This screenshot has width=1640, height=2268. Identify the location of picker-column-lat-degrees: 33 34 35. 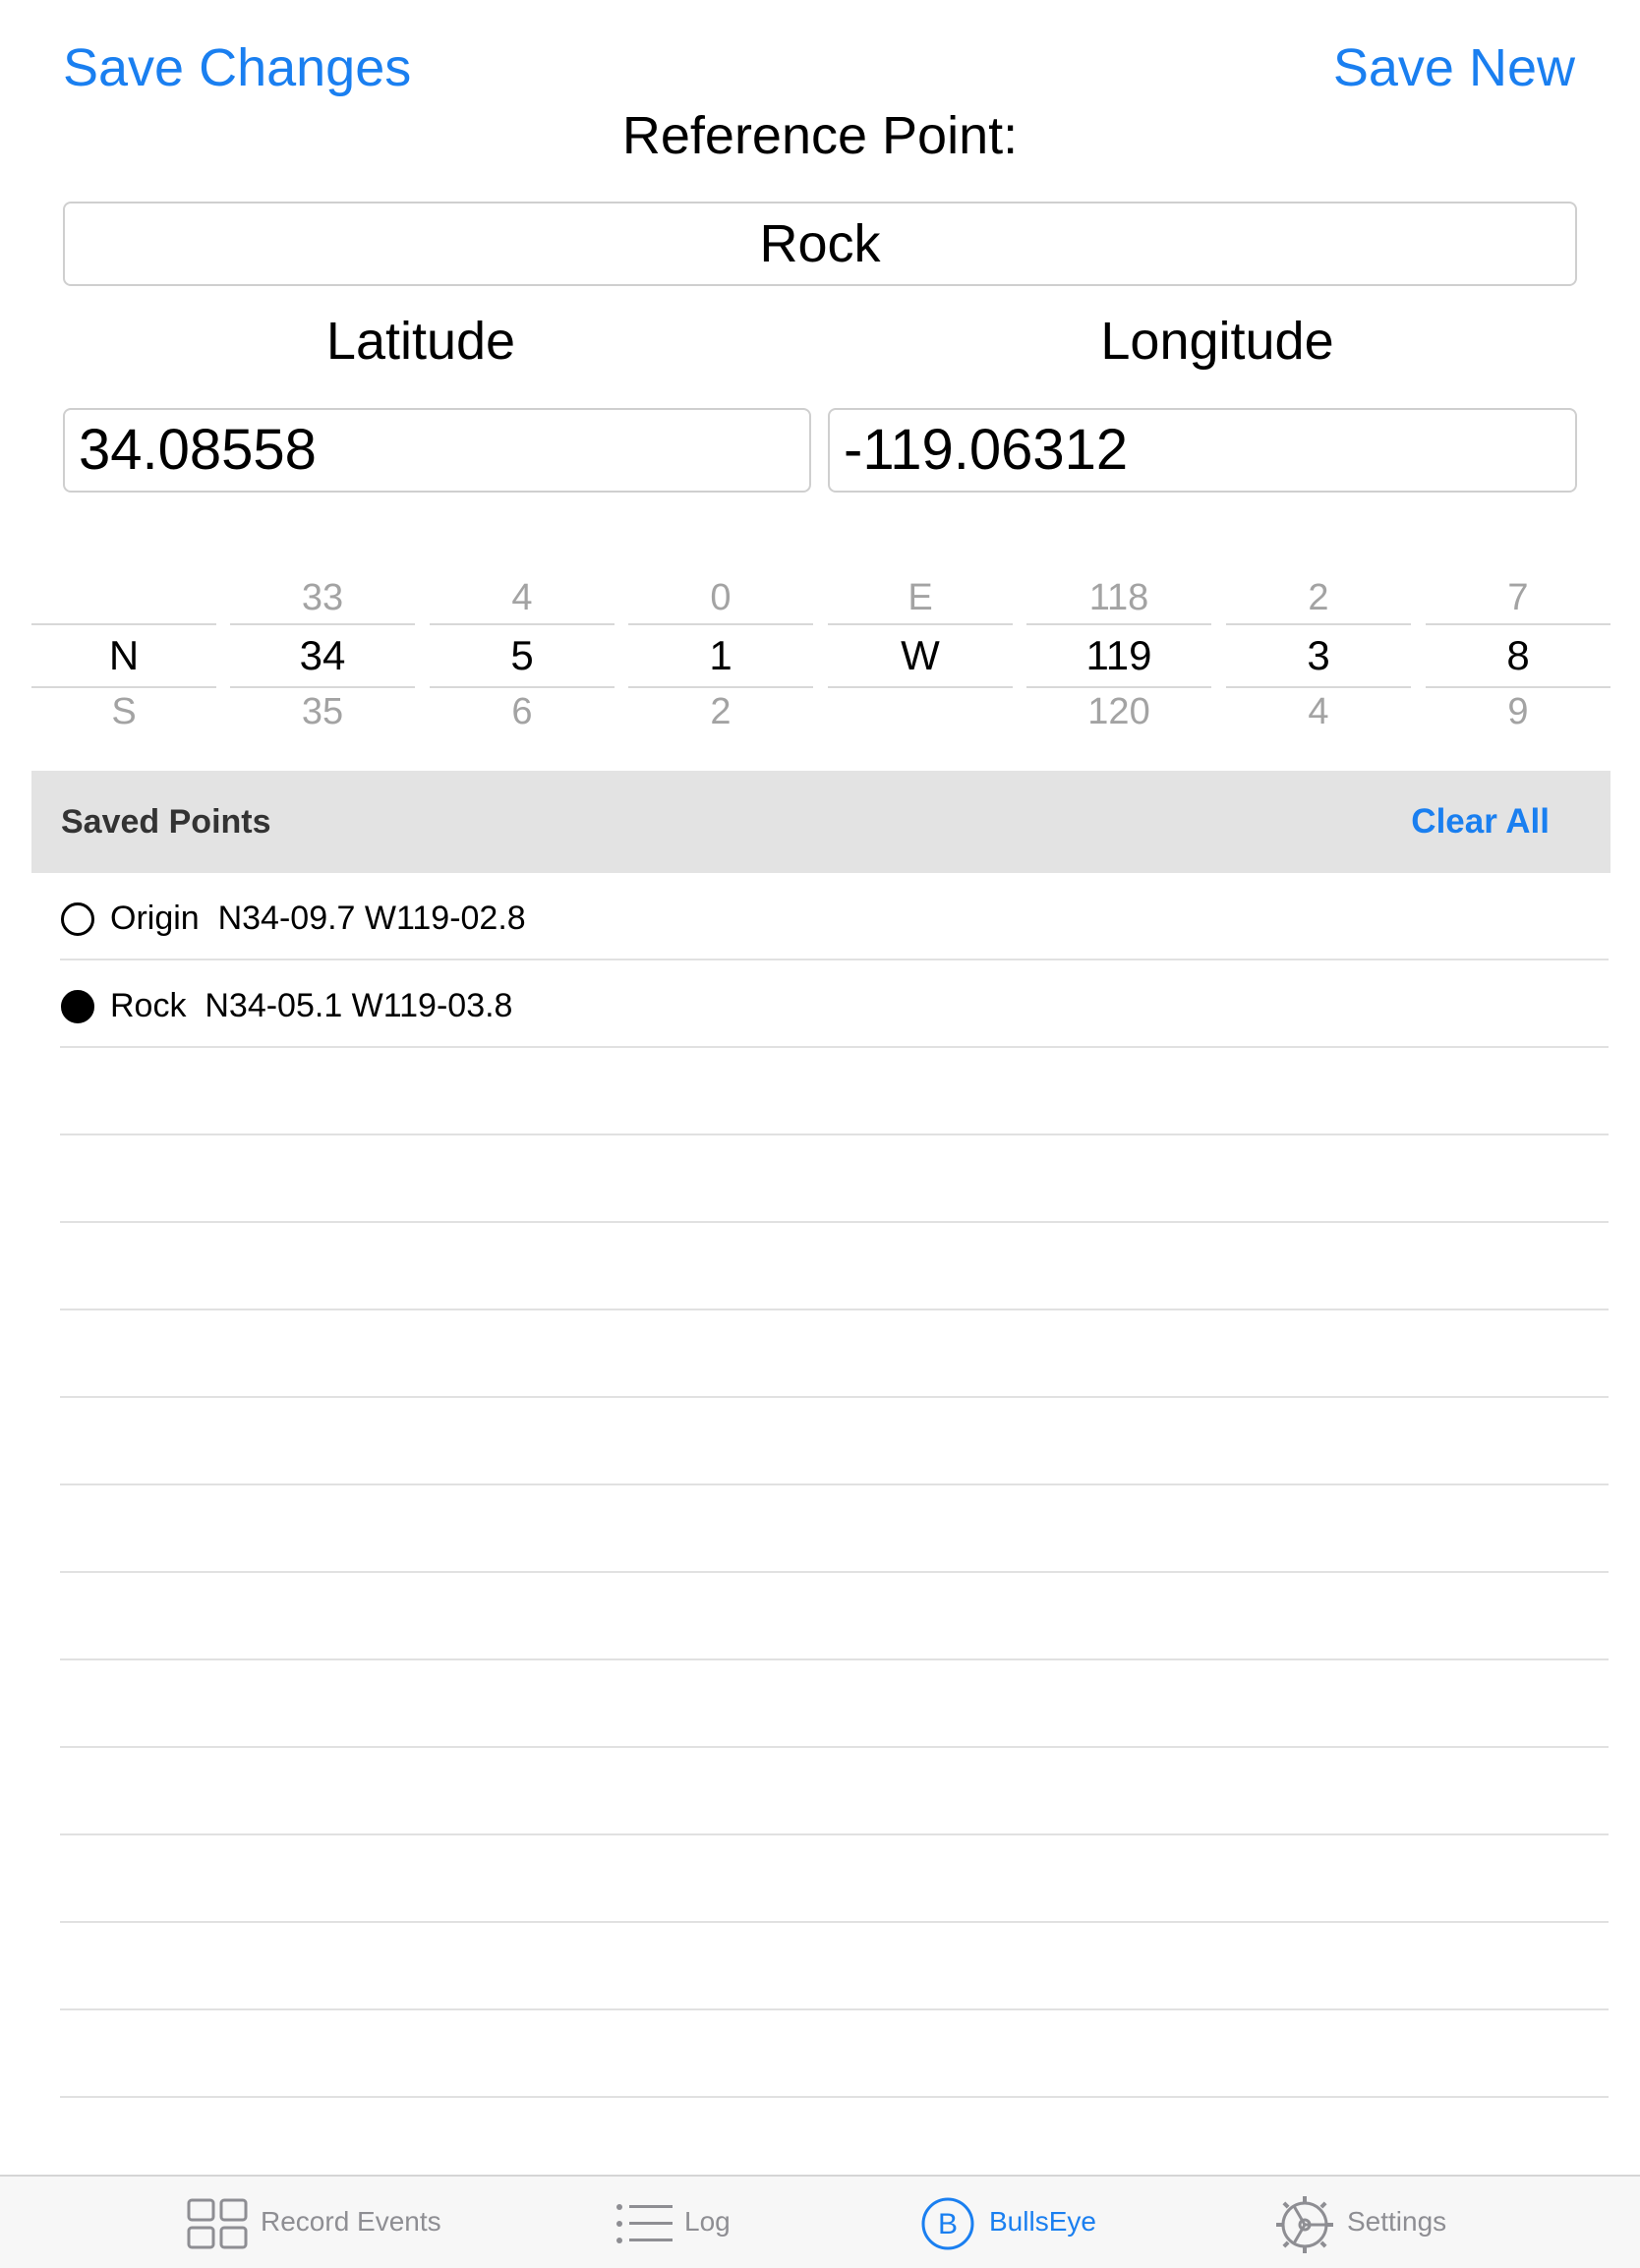
(322, 653).